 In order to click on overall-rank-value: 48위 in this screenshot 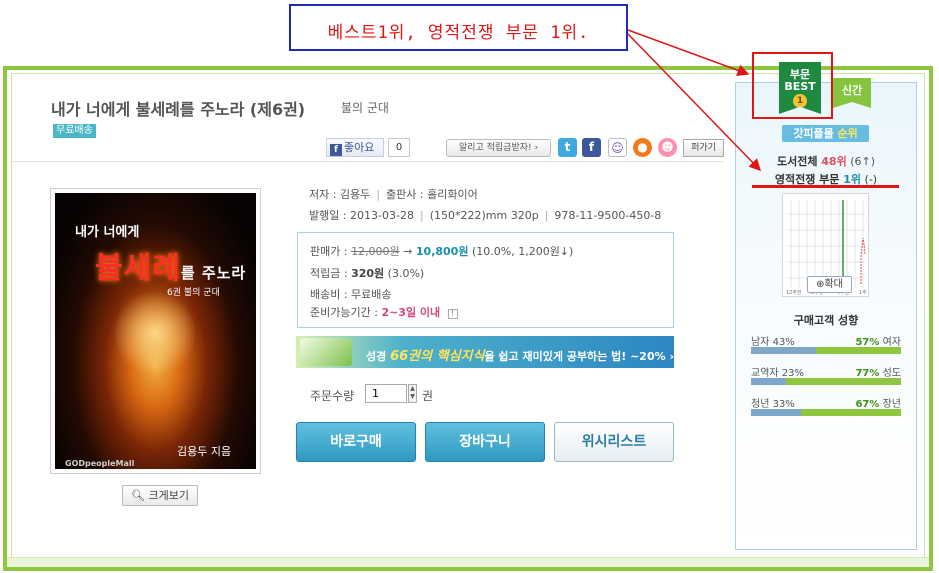, I will do `click(834, 161)`.